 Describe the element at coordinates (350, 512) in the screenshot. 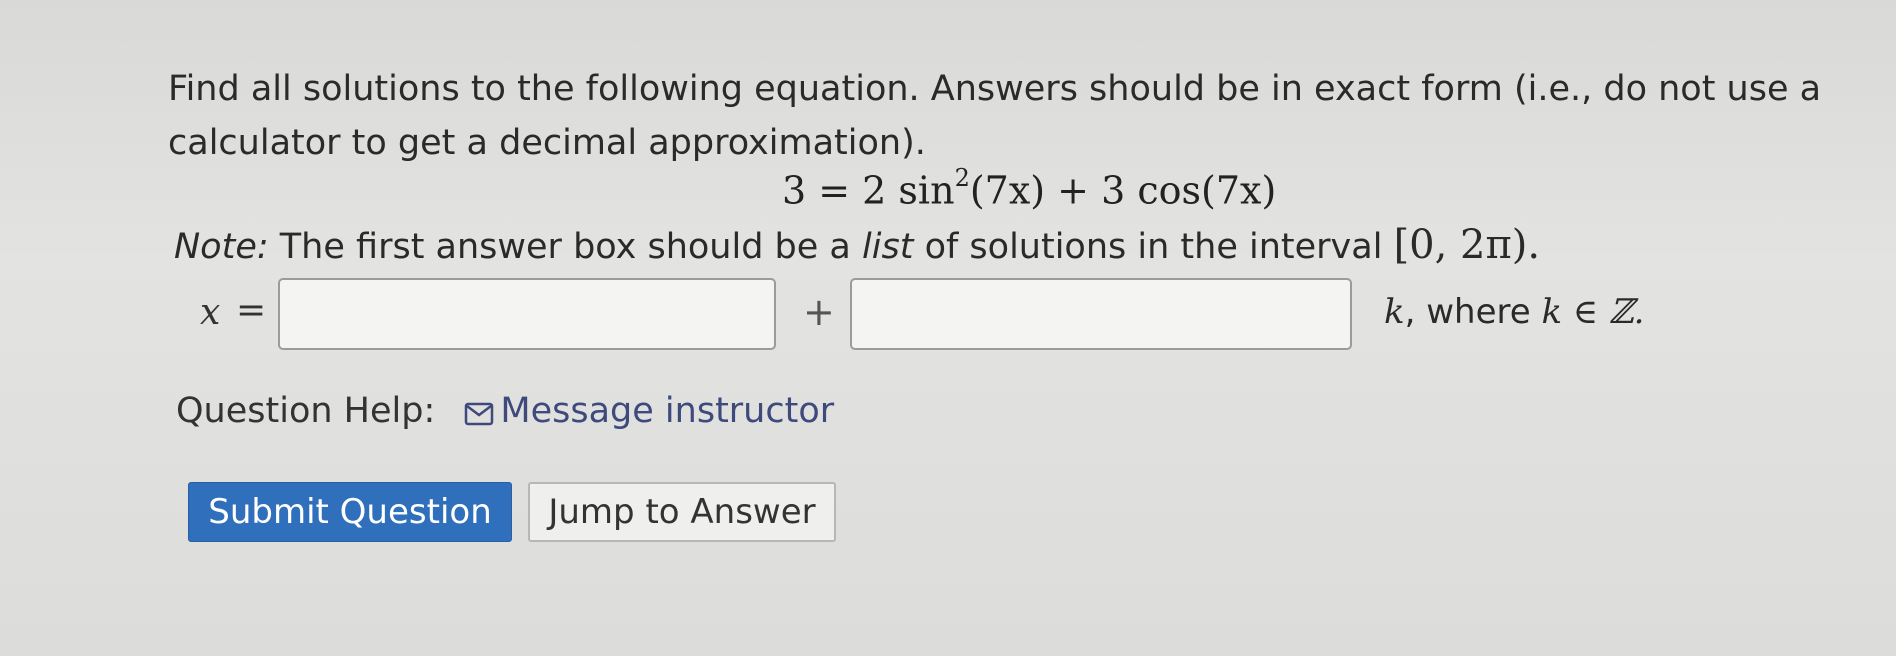

I see `submit-question-button: Submit Question` at that location.